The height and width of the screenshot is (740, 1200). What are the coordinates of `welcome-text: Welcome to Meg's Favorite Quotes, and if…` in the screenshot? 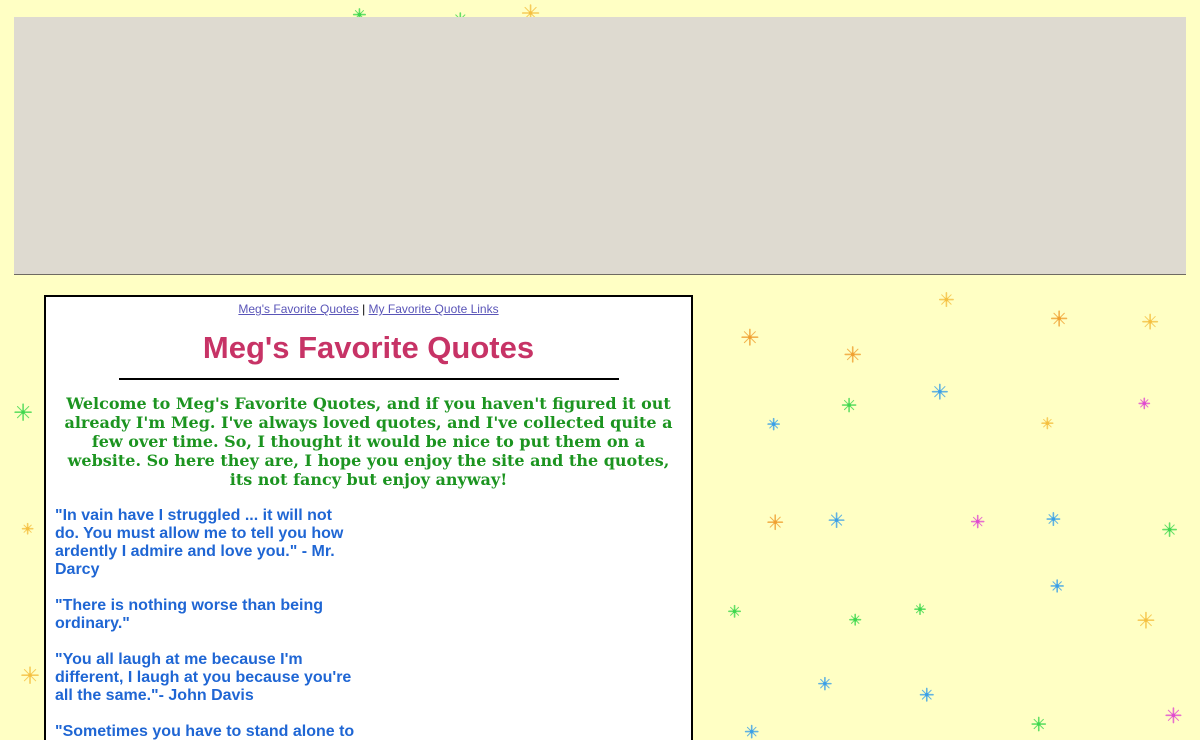 It's located at (368, 441).